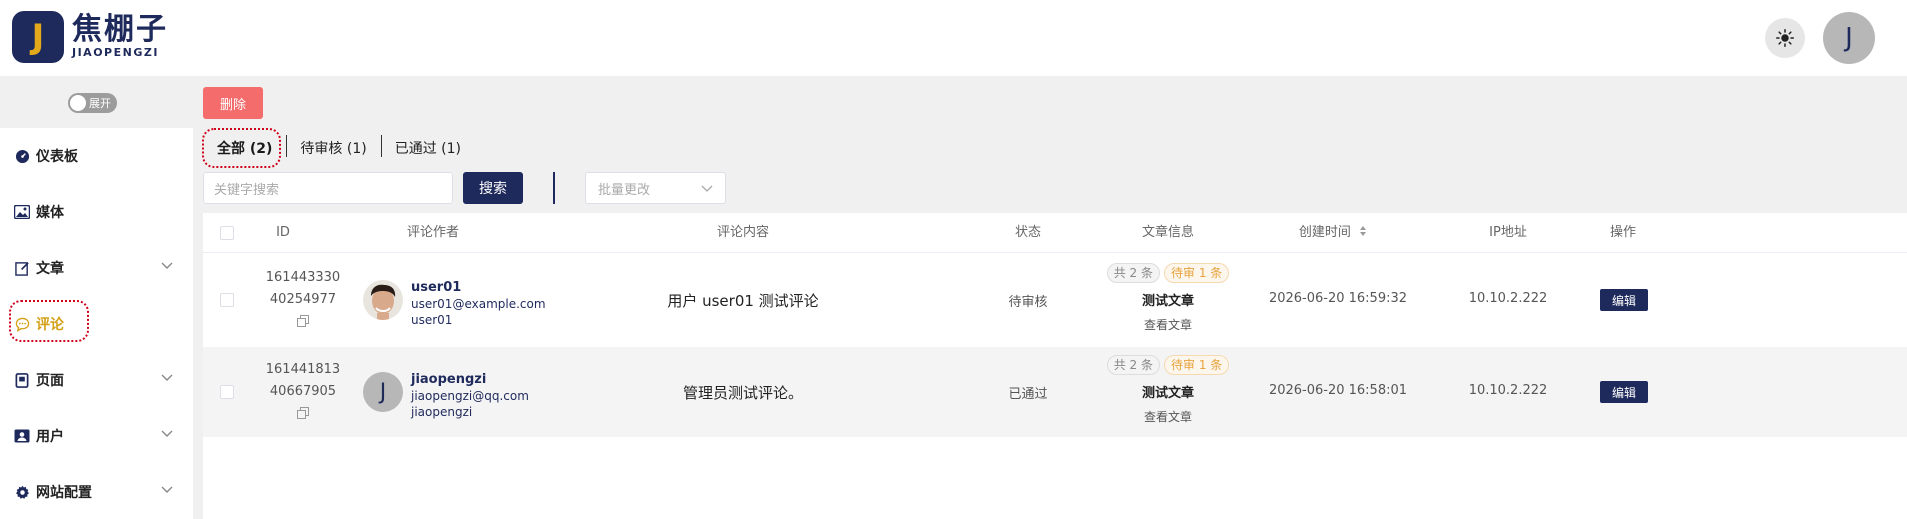 This screenshot has width=1907, height=519. I want to click on id-line: 161441813, so click(303, 369).